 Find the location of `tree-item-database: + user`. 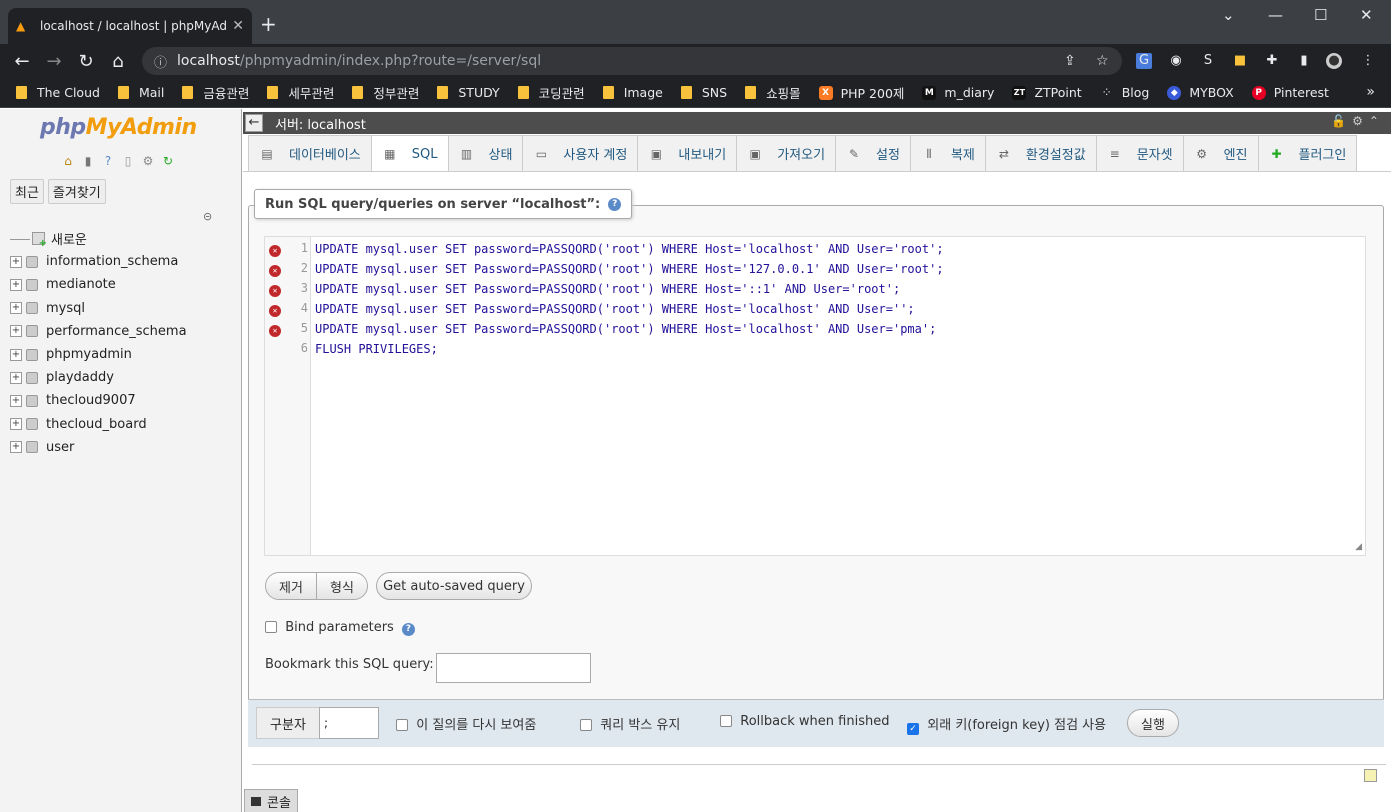

tree-item-database: + user is located at coordinates (98, 447).